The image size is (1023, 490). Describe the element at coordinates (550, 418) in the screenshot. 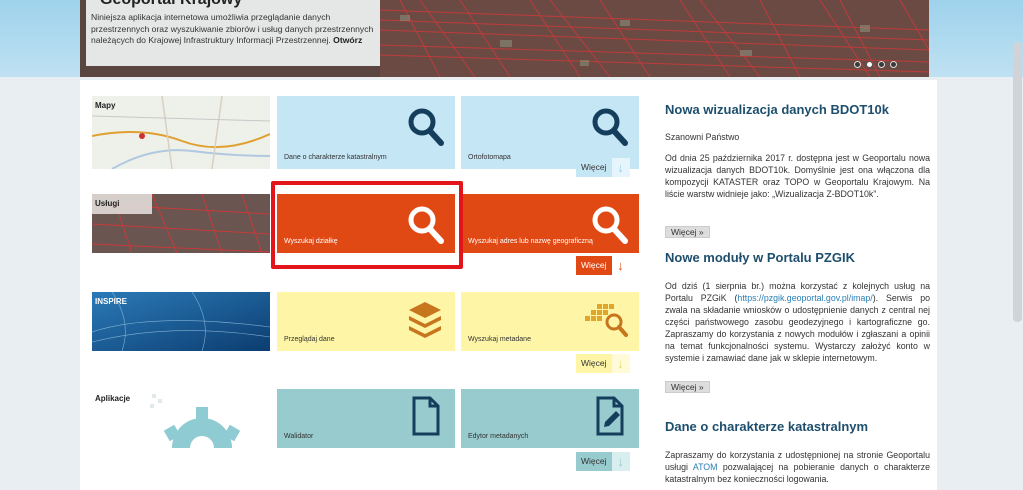

I see `tile-metadata-editor: Edytor metadanych` at that location.